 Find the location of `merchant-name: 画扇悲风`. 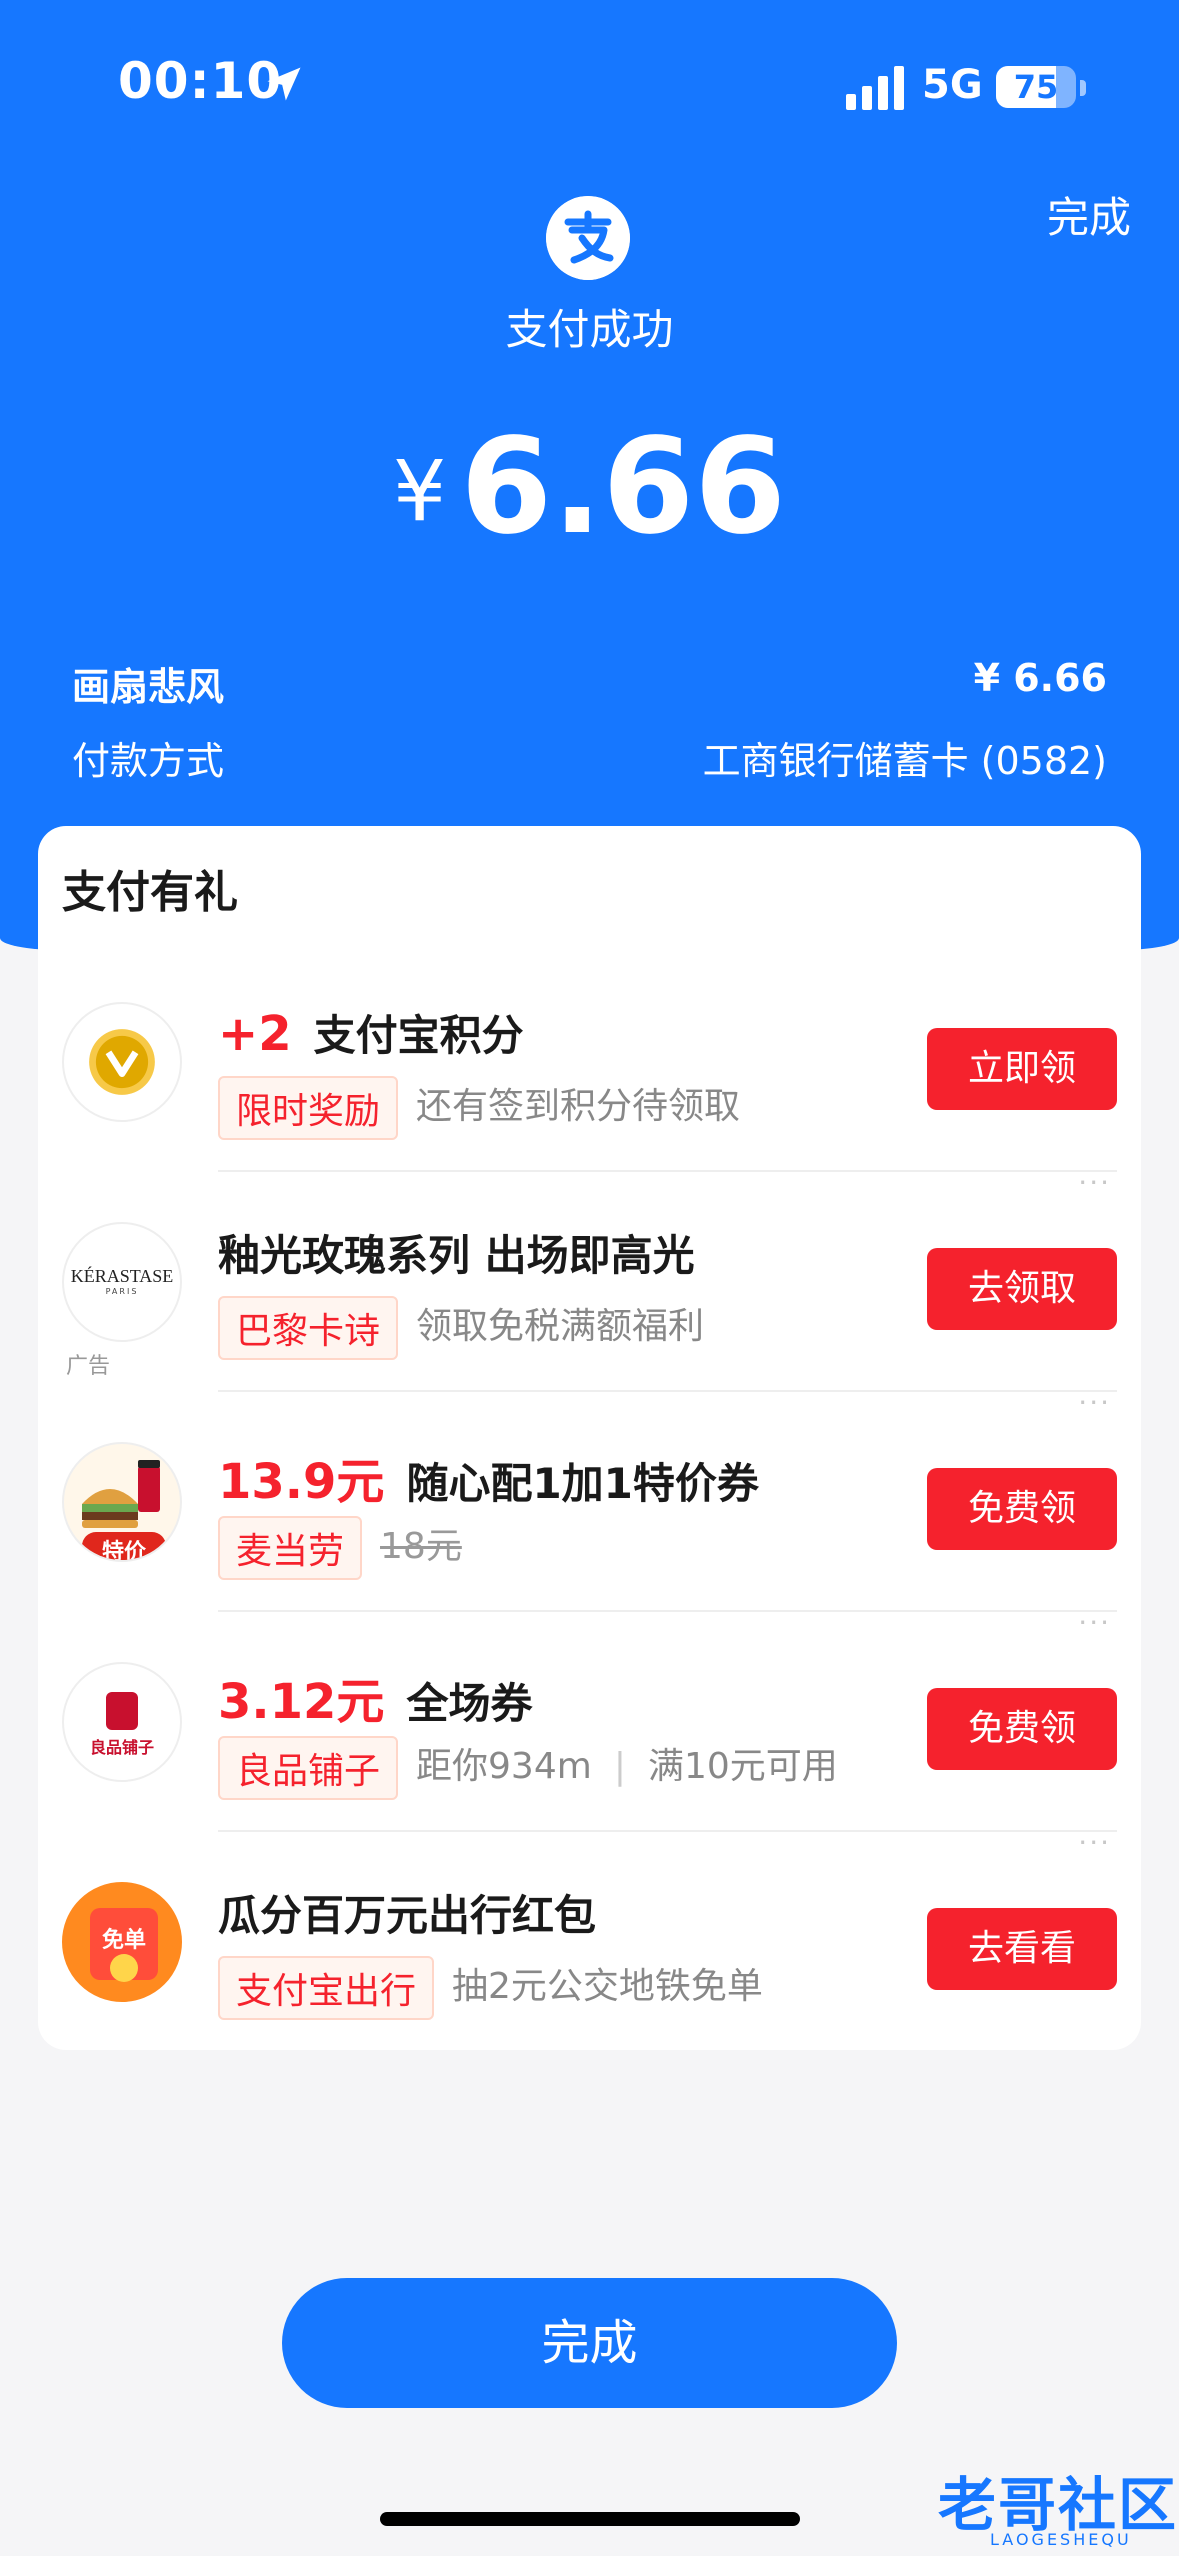

merchant-name: 画扇悲风 is located at coordinates (148, 687).